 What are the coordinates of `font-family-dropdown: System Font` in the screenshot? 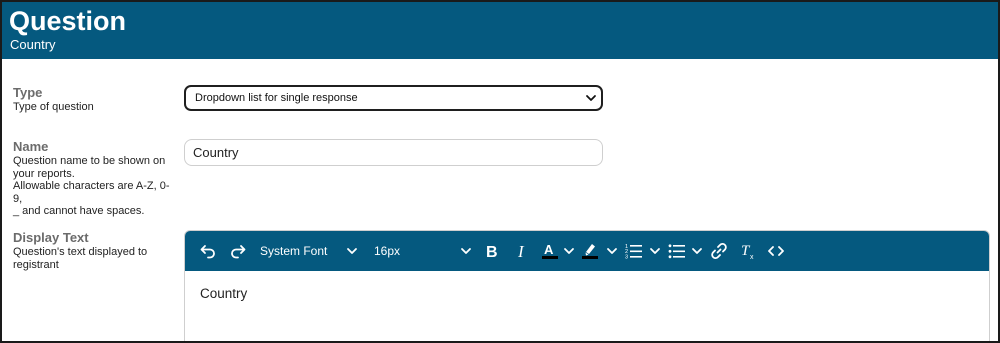 It's located at (310, 251).